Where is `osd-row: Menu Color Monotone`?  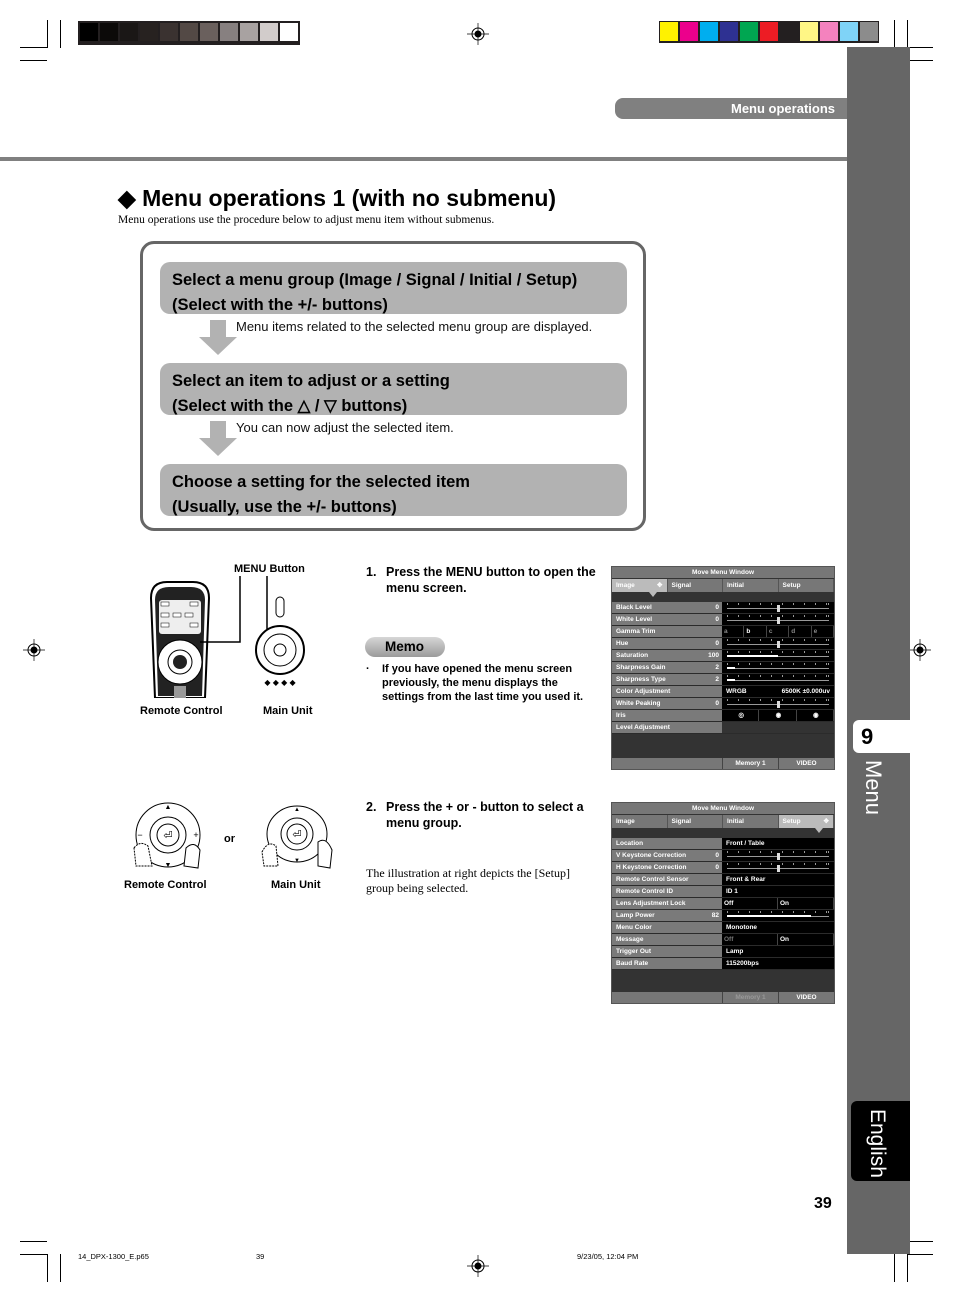
osd-row: Menu Color Monotone is located at coordinates (723, 928).